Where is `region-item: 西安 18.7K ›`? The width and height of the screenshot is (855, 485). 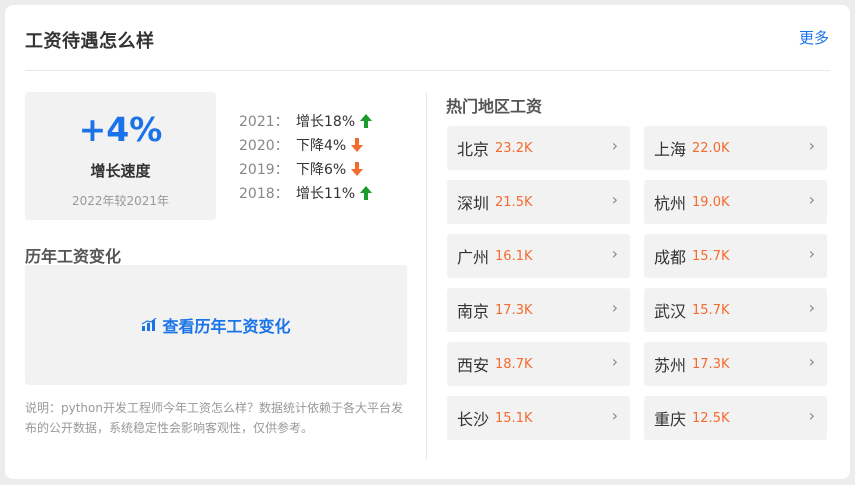
region-item: 西安 18.7K › is located at coordinates (538, 364).